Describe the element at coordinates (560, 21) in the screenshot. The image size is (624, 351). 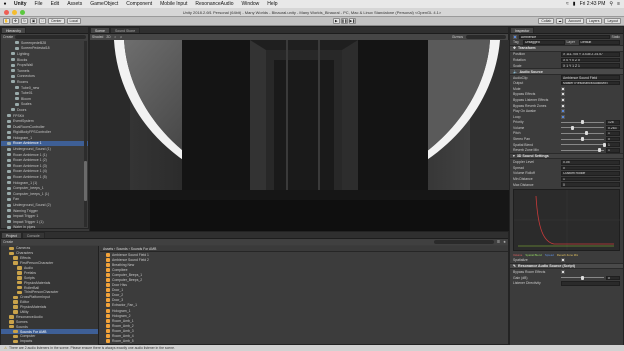
I see `cloud-icon: ☁` at that location.